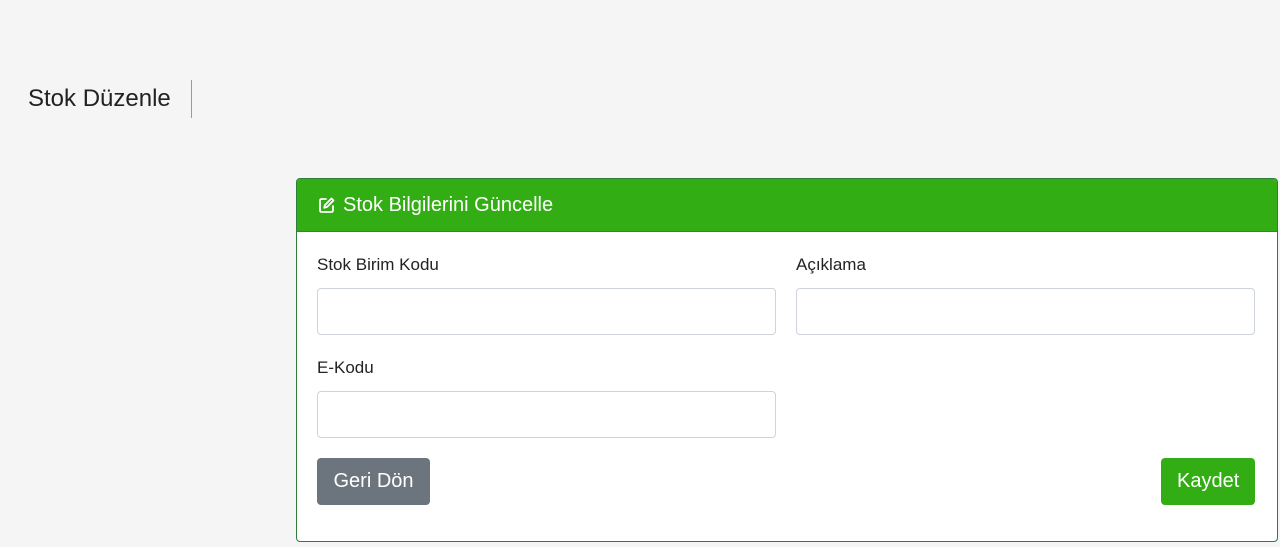 This screenshot has height=547, width=1280. What do you see at coordinates (1208, 481) in the screenshot?
I see `save-button: Kaydet` at bounding box center [1208, 481].